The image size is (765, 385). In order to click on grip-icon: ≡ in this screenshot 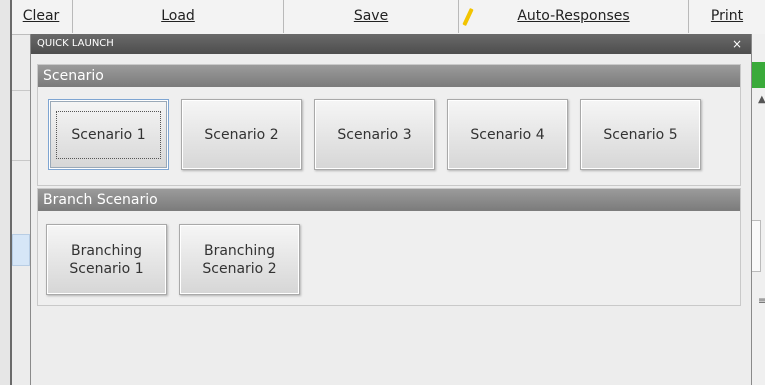, I will do `click(761, 301)`.